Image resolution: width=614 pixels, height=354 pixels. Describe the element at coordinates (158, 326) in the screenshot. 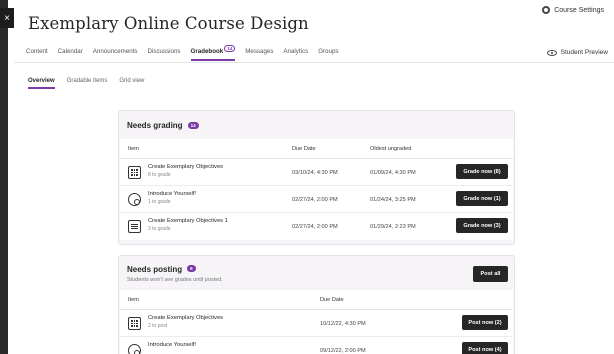

I see `item-meta: 2 to post` at that location.